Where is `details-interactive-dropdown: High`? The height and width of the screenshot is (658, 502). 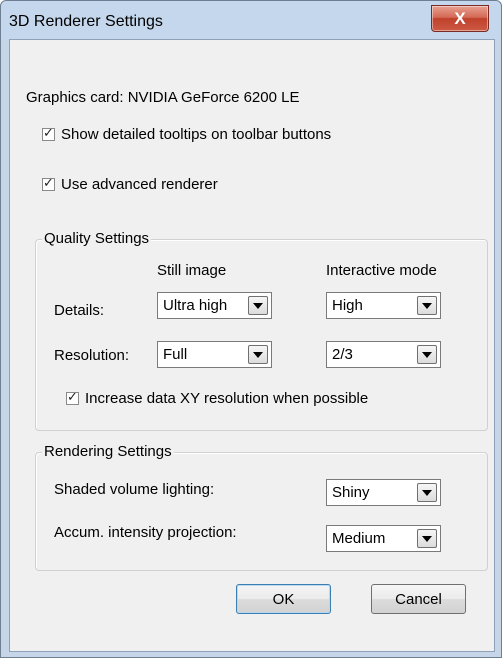 details-interactive-dropdown: High is located at coordinates (383, 305).